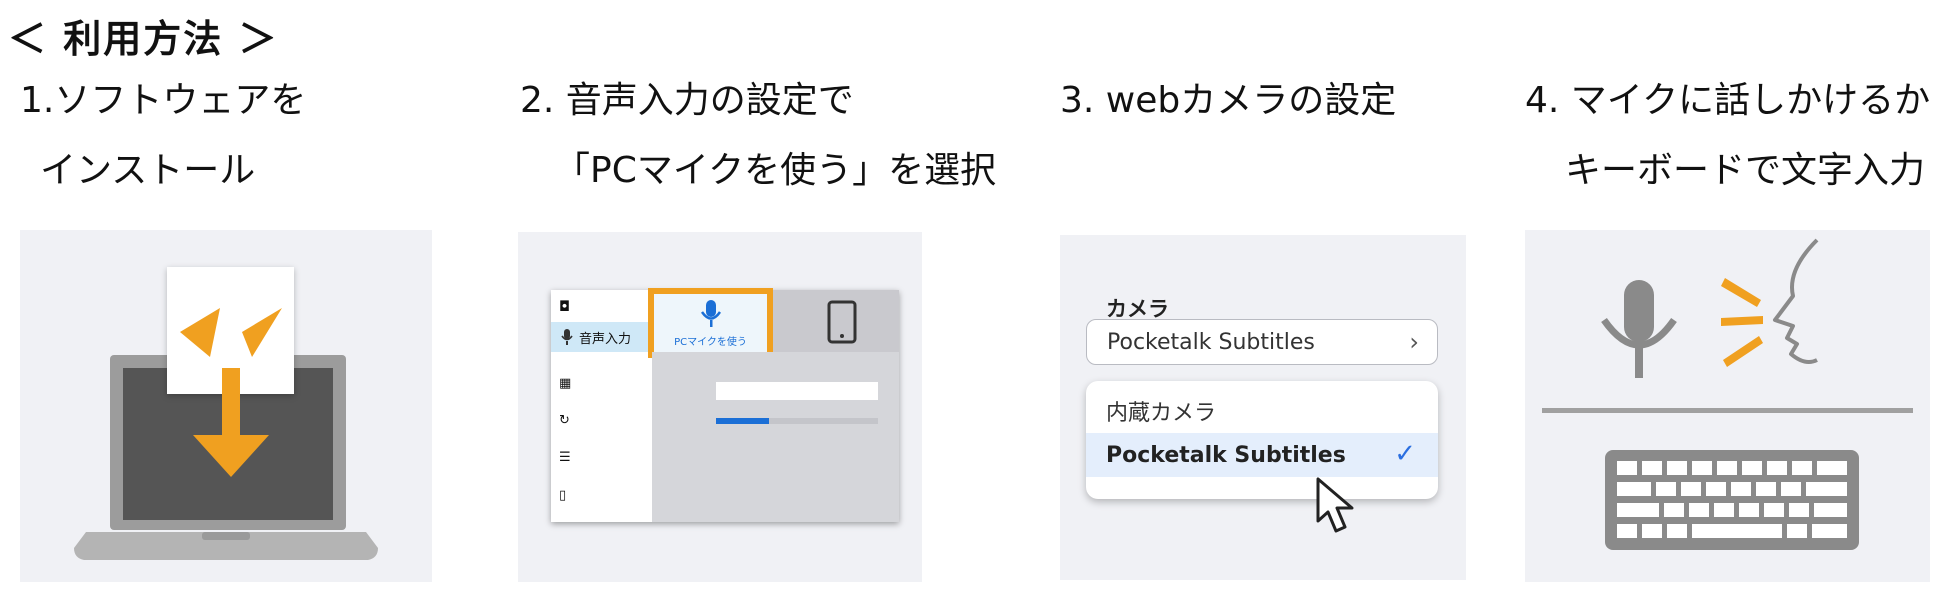 This screenshot has height=604, width=1950. Describe the element at coordinates (605, 339) in the screenshot. I see `sidebar-item-label: 音声入力` at that location.